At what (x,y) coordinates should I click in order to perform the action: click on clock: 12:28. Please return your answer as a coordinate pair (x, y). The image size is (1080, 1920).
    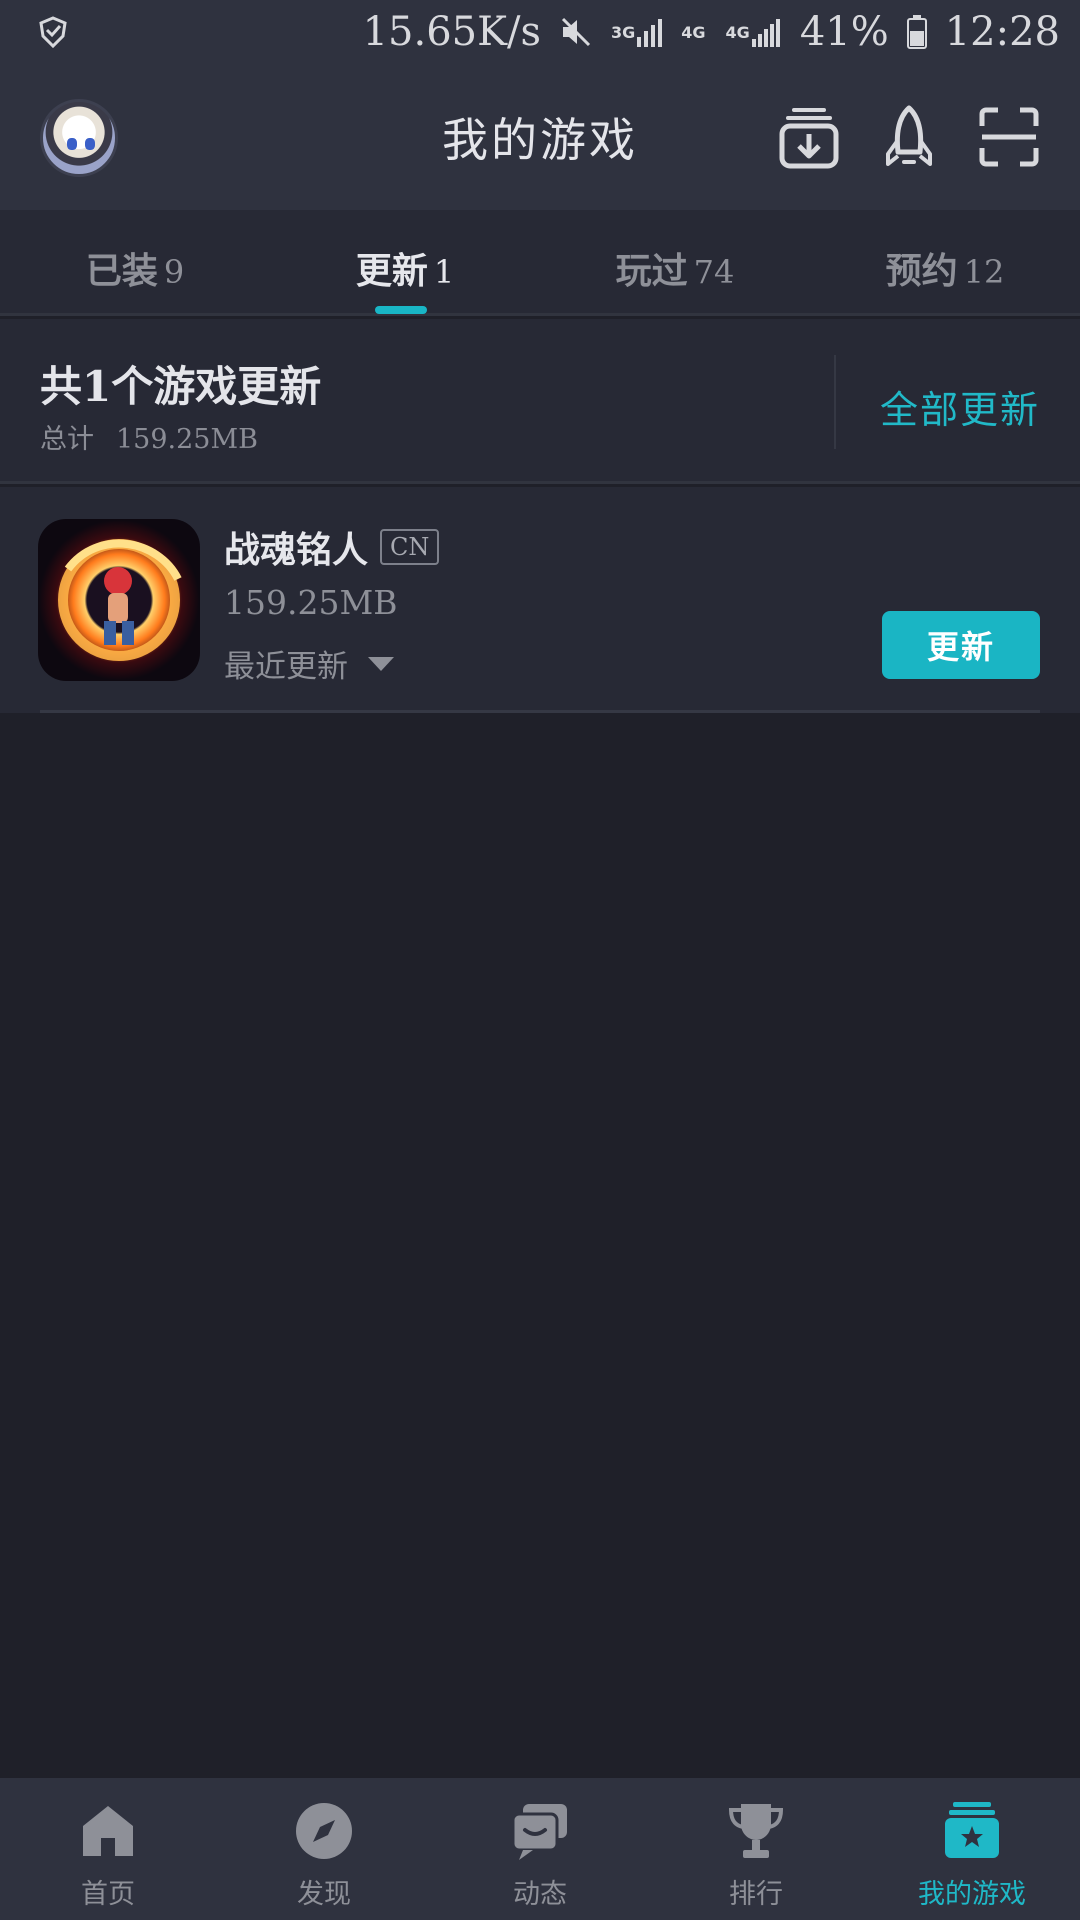
    Looking at the image, I should click on (1002, 32).